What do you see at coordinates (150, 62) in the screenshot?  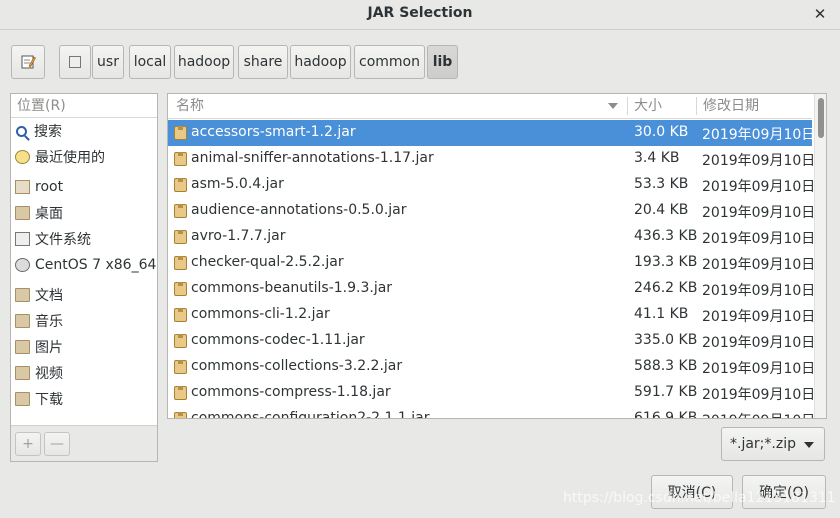 I see `breadcrumb-local: local` at bounding box center [150, 62].